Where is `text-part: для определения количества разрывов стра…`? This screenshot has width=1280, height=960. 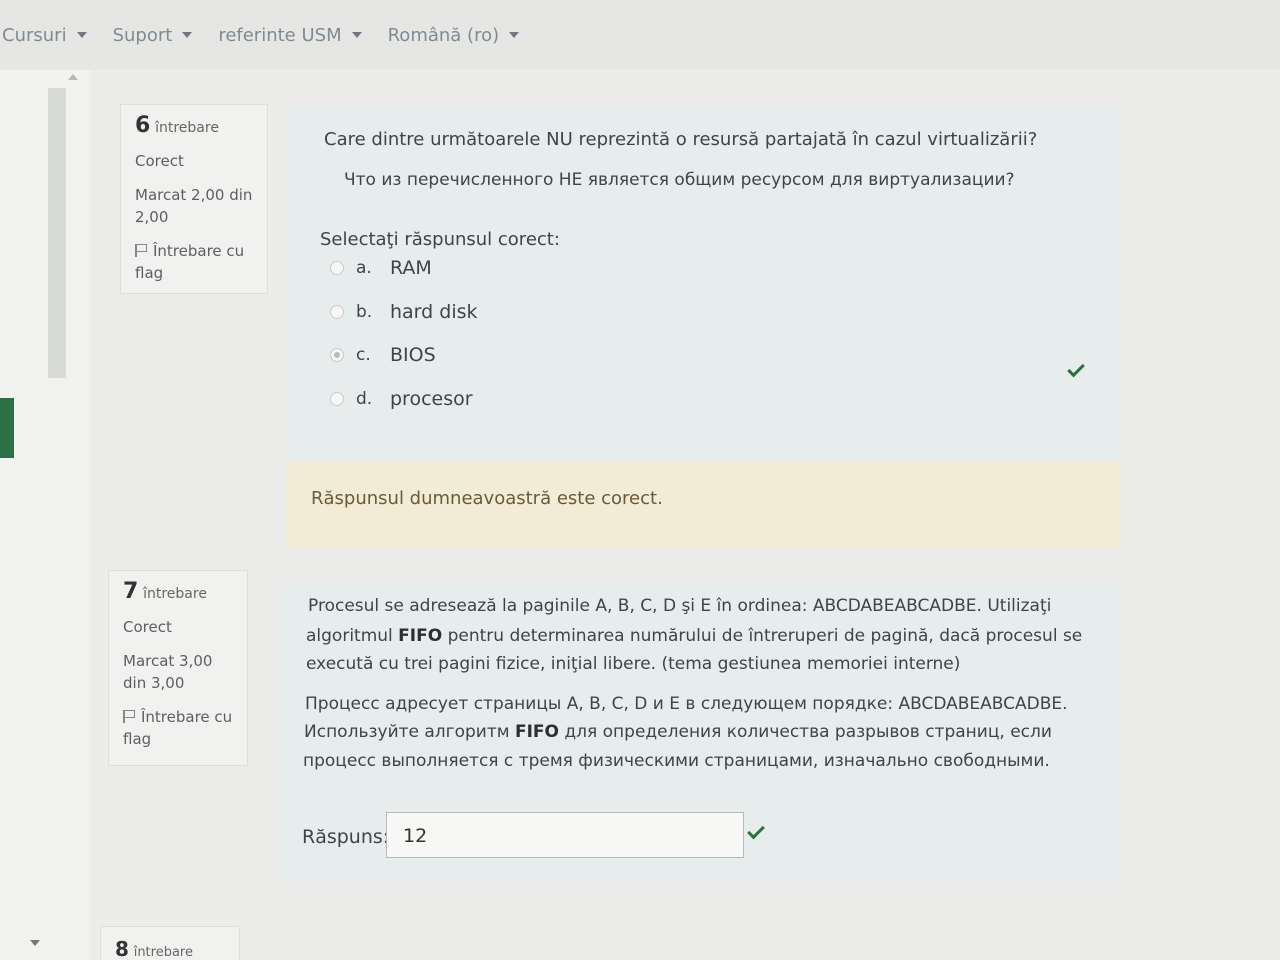 text-part: для определения количества разрывов стра… is located at coordinates (805, 732).